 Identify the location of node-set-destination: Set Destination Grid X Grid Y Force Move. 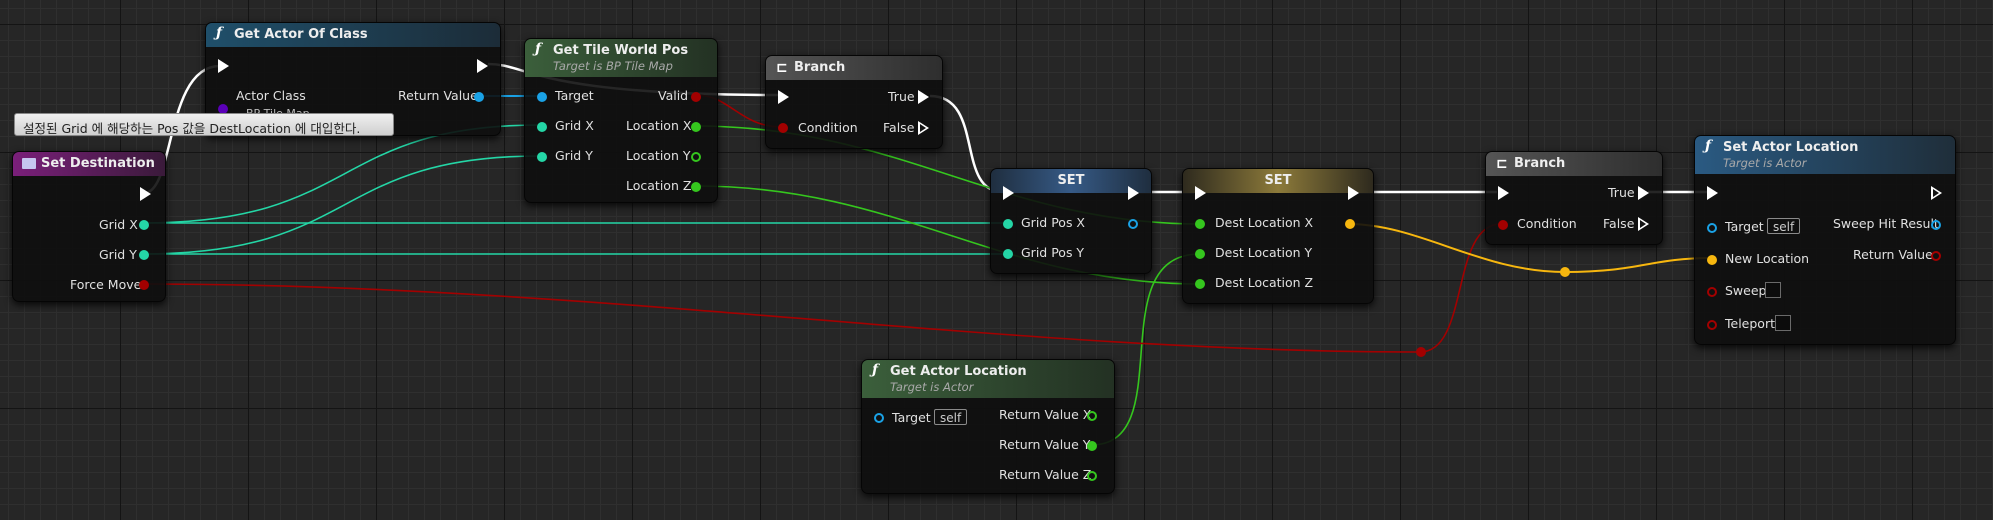
(89, 226).